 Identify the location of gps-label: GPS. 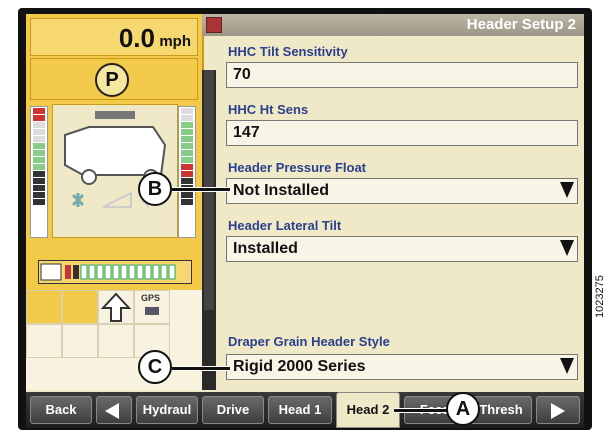
(151, 298).